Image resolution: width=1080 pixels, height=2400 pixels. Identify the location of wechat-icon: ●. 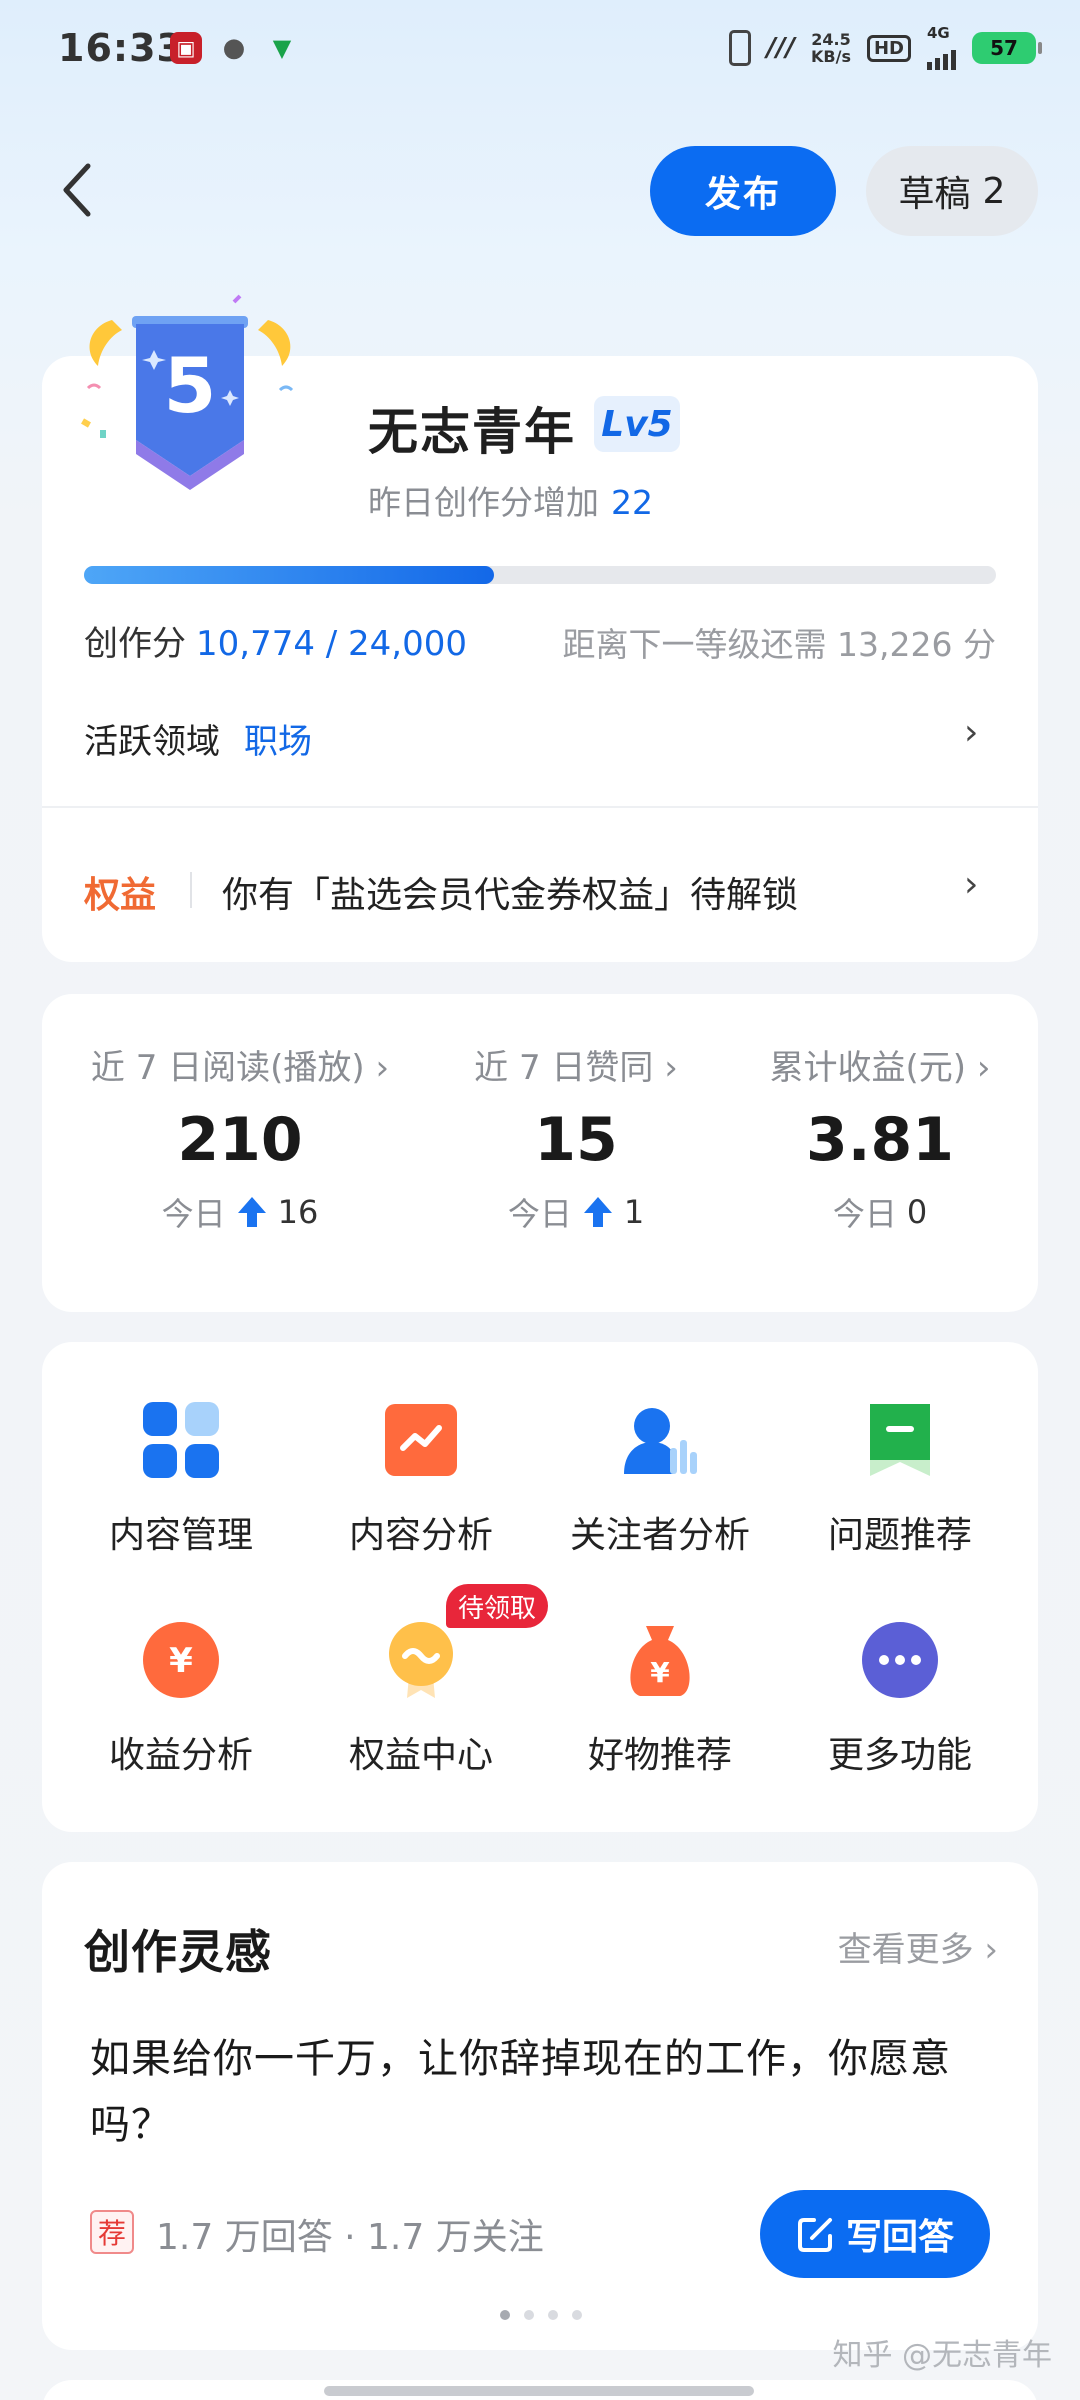
(234, 48).